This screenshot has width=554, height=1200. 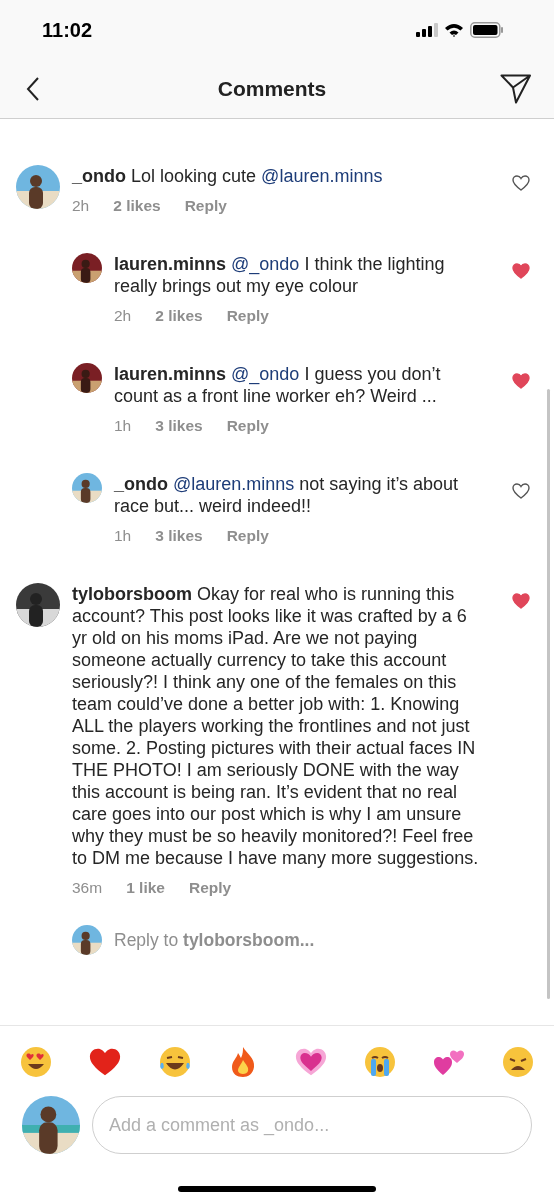 I want to click on page-title: Comments, so click(x=272, y=89).